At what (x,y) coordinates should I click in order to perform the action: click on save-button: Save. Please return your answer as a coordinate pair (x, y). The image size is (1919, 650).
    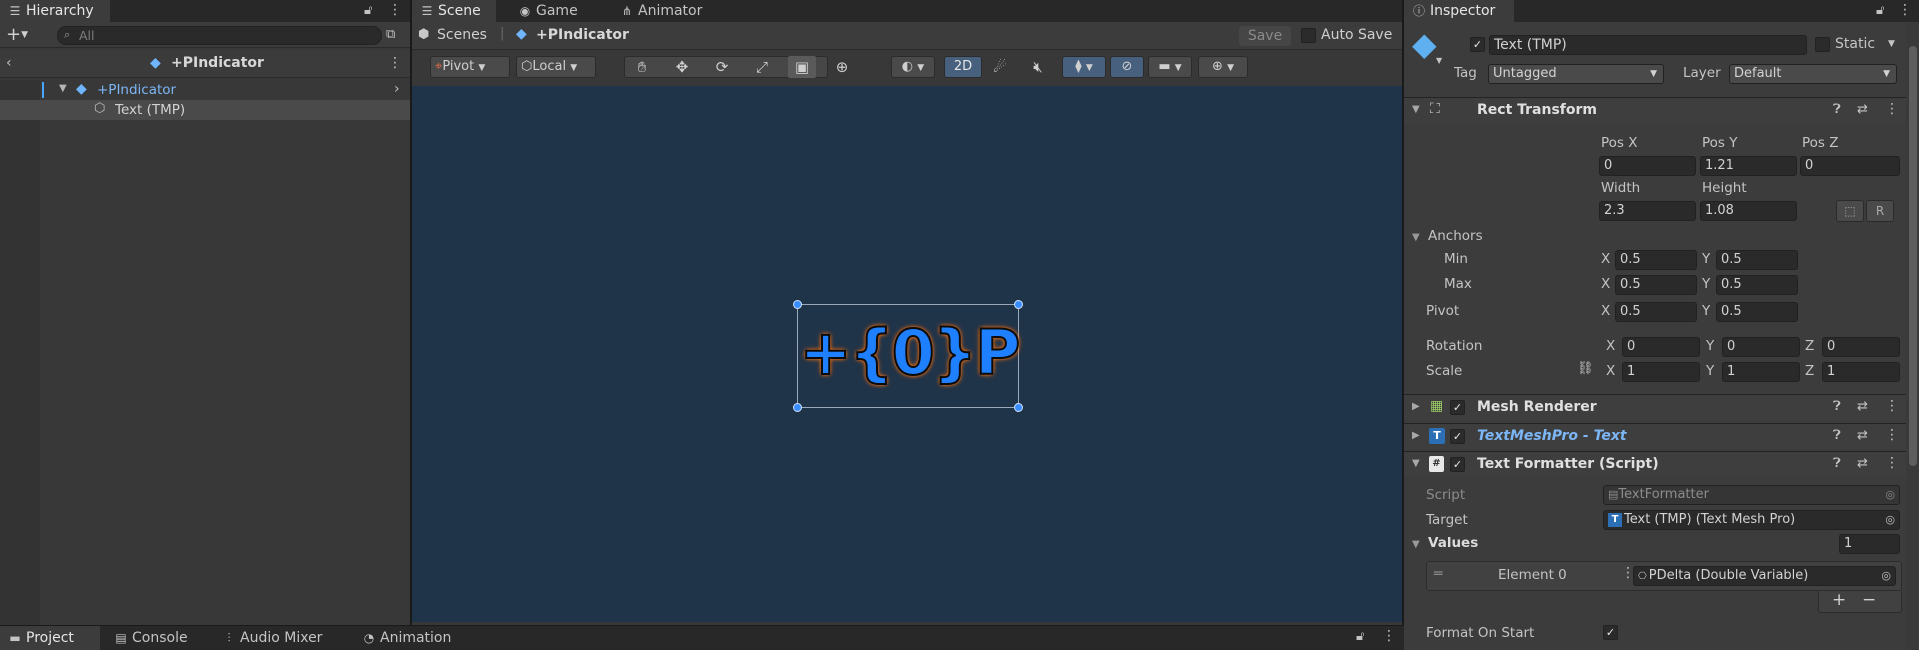
    Looking at the image, I should click on (1265, 36).